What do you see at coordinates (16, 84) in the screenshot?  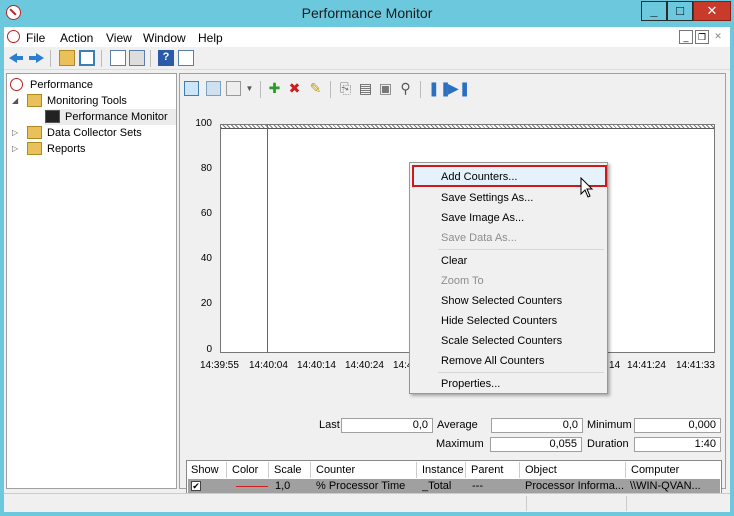 I see `performance-icon` at bounding box center [16, 84].